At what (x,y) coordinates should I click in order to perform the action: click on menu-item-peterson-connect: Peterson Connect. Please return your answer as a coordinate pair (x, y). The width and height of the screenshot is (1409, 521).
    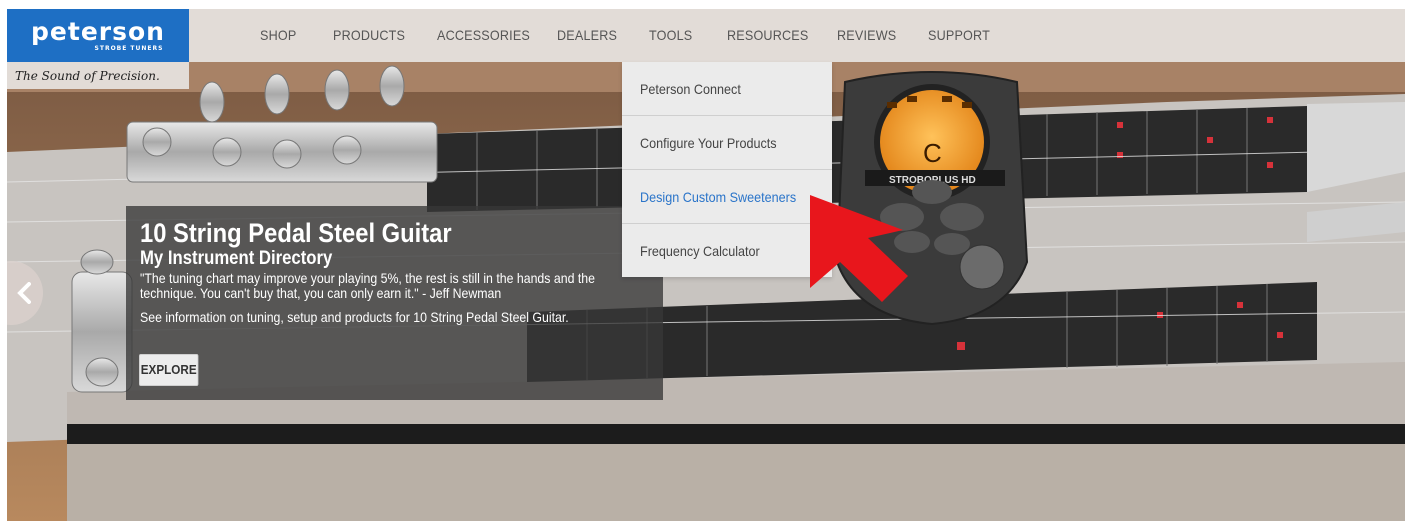
    Looking at the image, I should click on (727, 89).